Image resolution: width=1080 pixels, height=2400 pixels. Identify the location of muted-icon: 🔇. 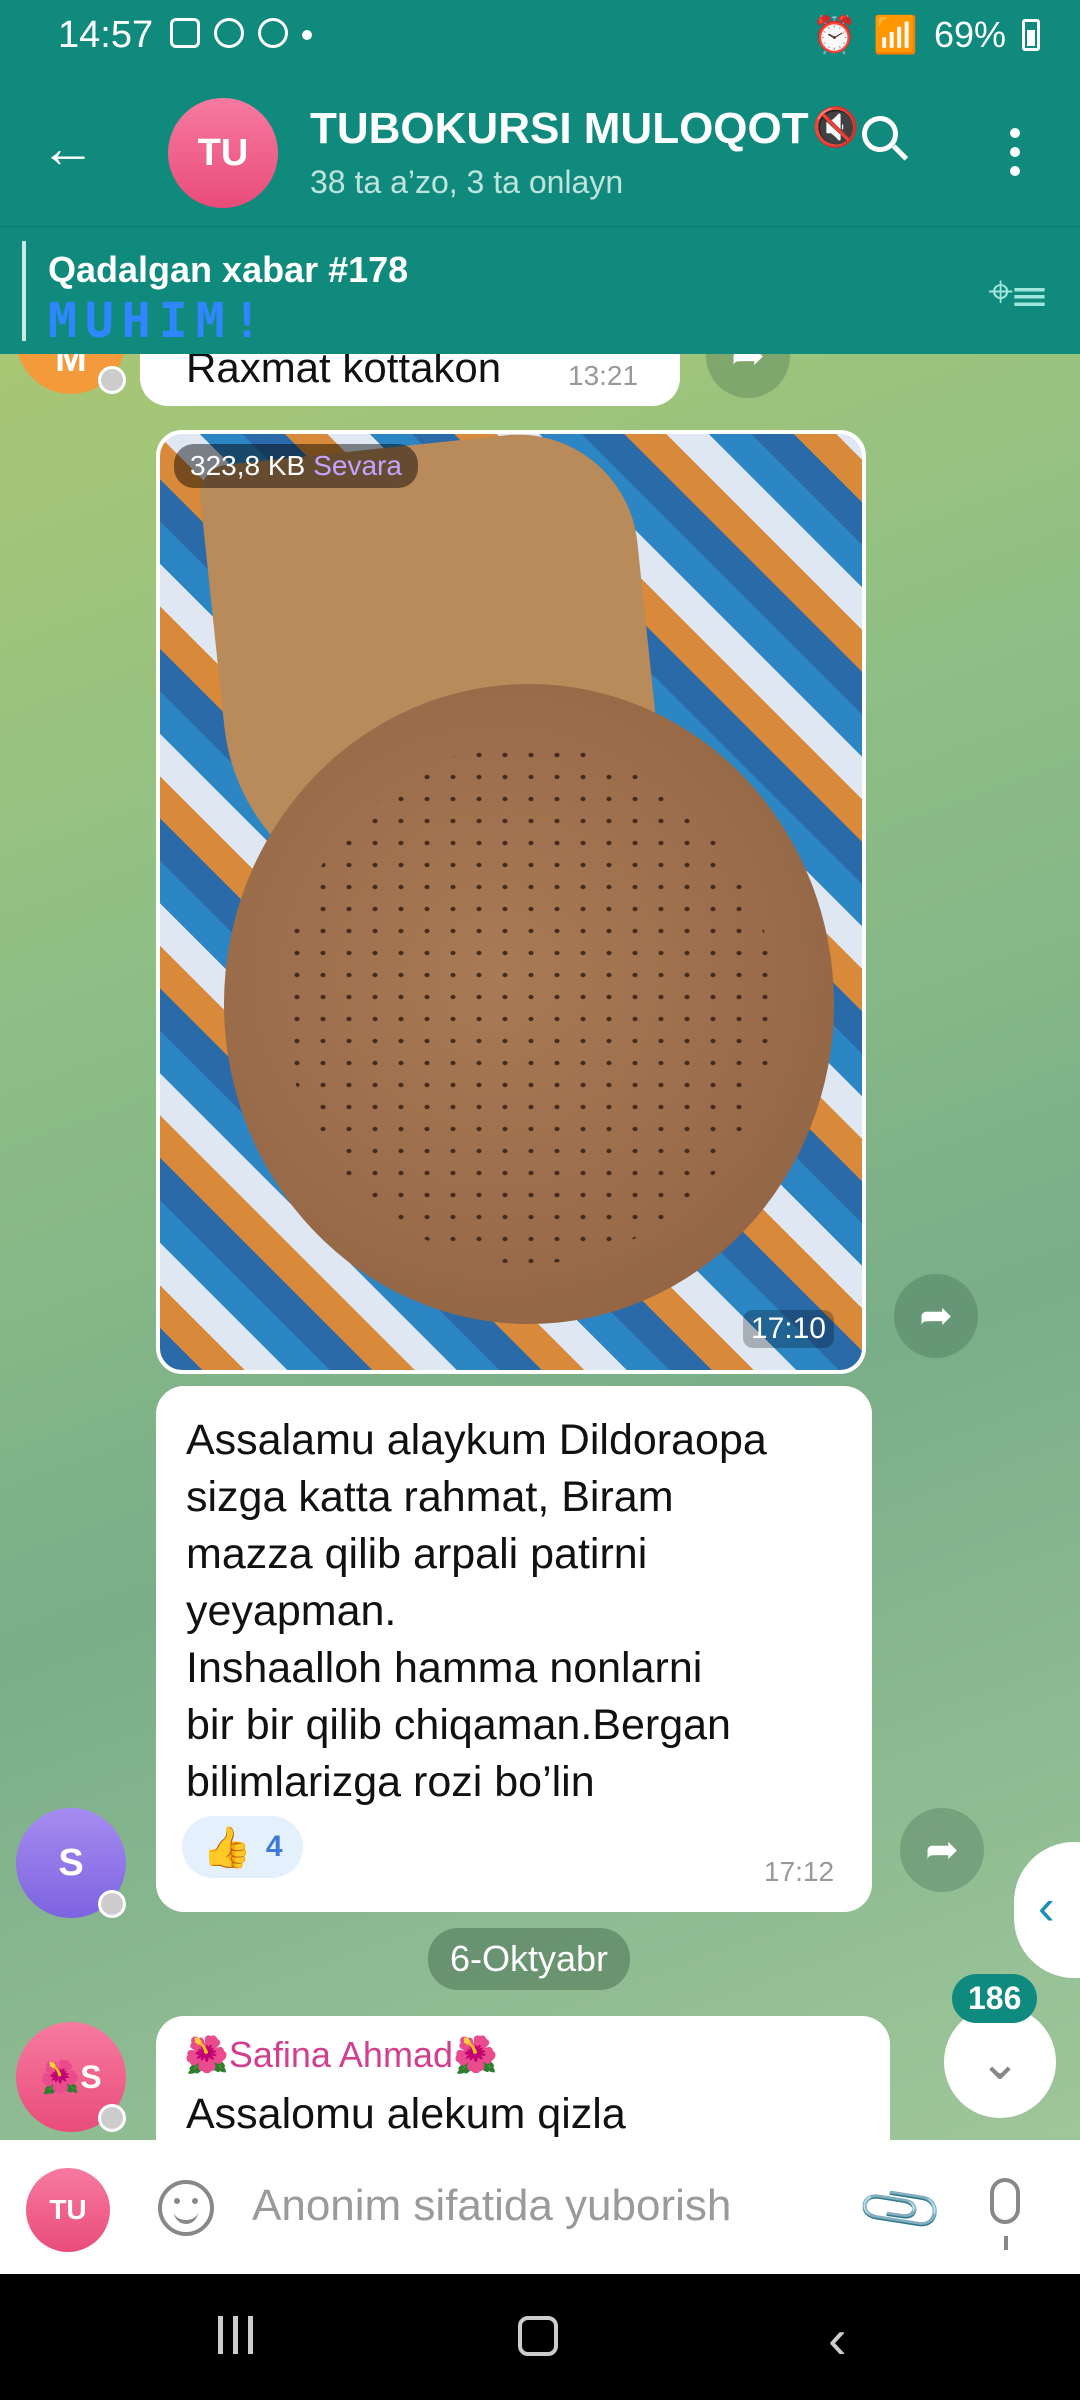
(836, 128).